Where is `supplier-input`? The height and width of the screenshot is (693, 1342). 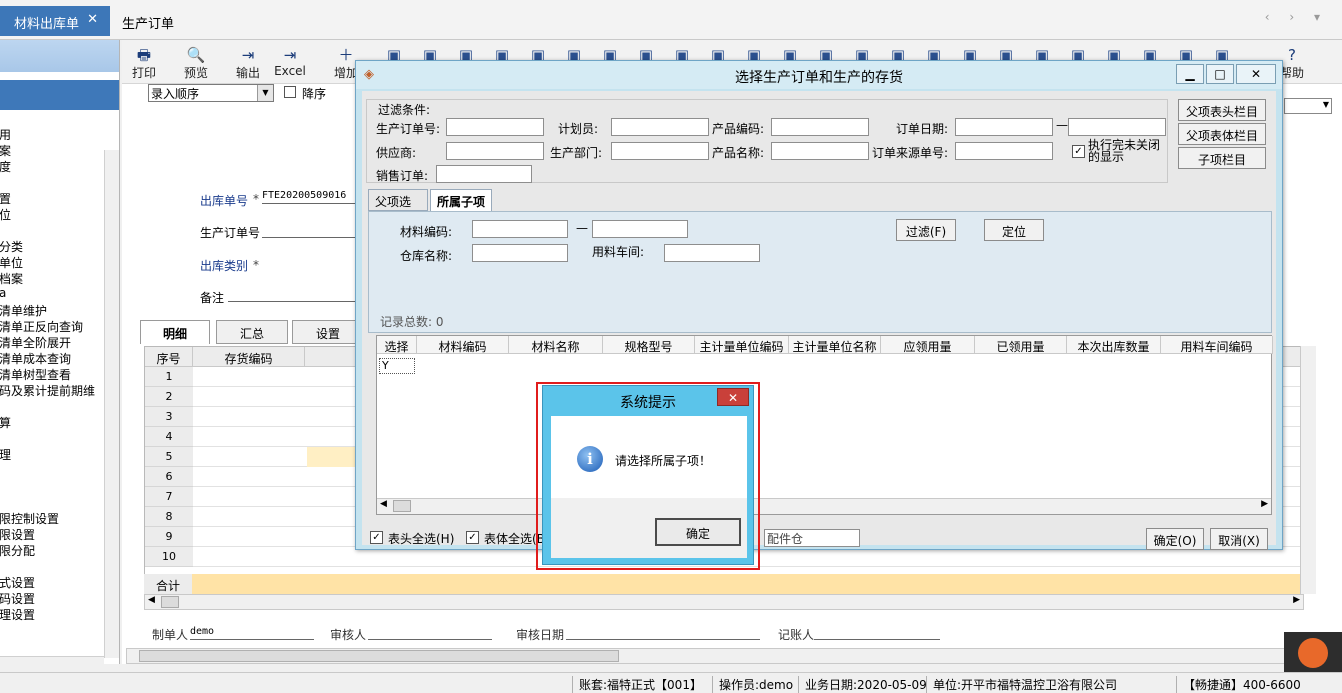
supplier-input is located at coordinates (495, 151).